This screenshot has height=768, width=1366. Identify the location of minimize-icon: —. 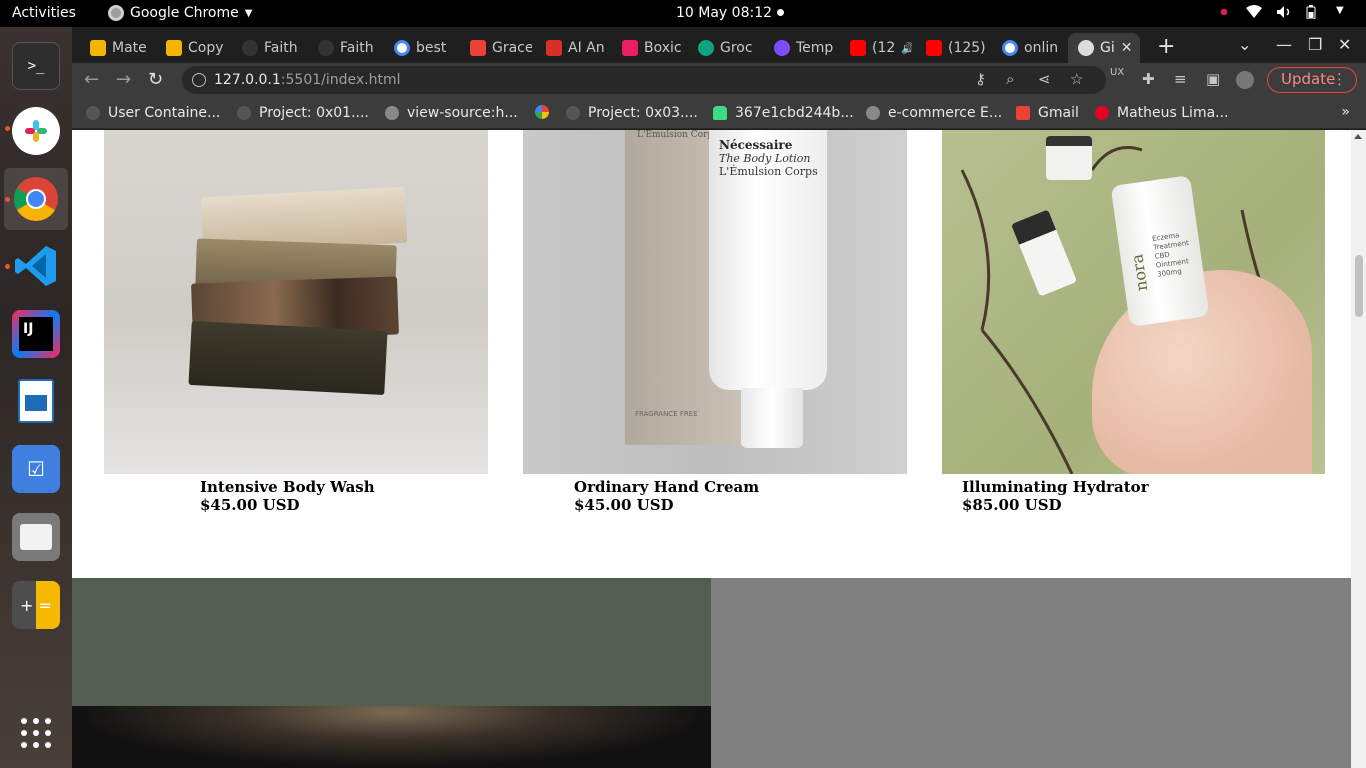
(1284, 44).